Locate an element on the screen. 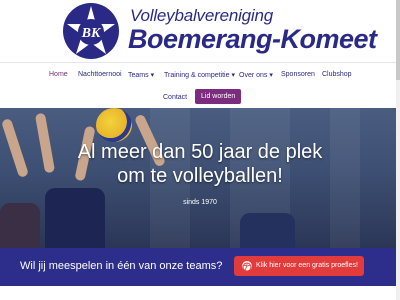 The width and height of the screenshot is (400, 300). club-logo: BK is located at coordinates (91, 31).